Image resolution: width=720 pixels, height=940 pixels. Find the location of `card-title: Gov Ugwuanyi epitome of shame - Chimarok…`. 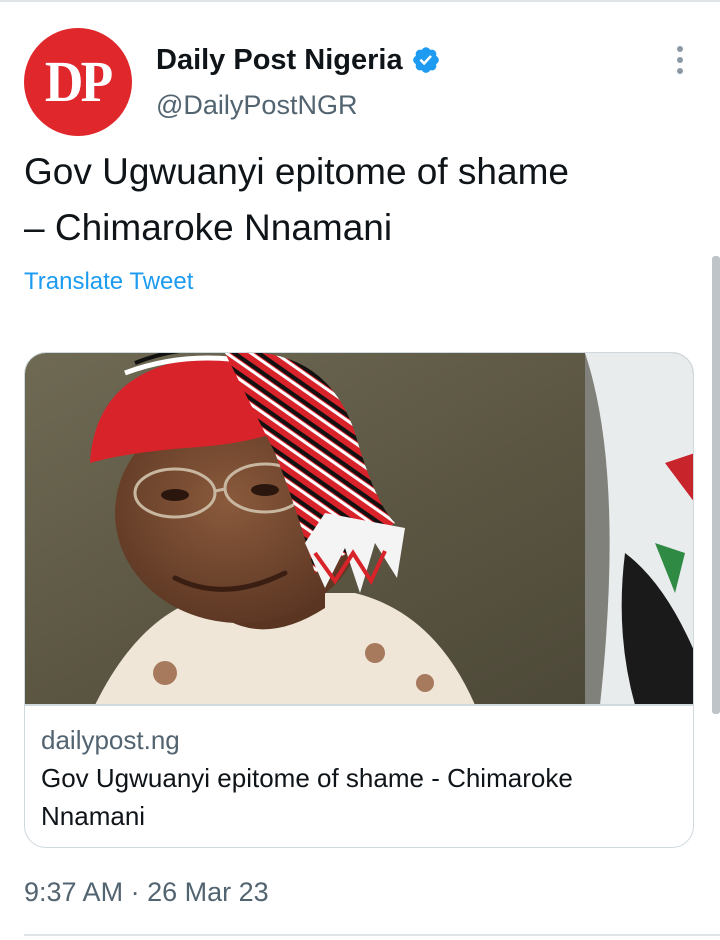

card-title: Gov Ugwuanyi epitome of shame - Chimarok… is located at coordinates (307, 797).